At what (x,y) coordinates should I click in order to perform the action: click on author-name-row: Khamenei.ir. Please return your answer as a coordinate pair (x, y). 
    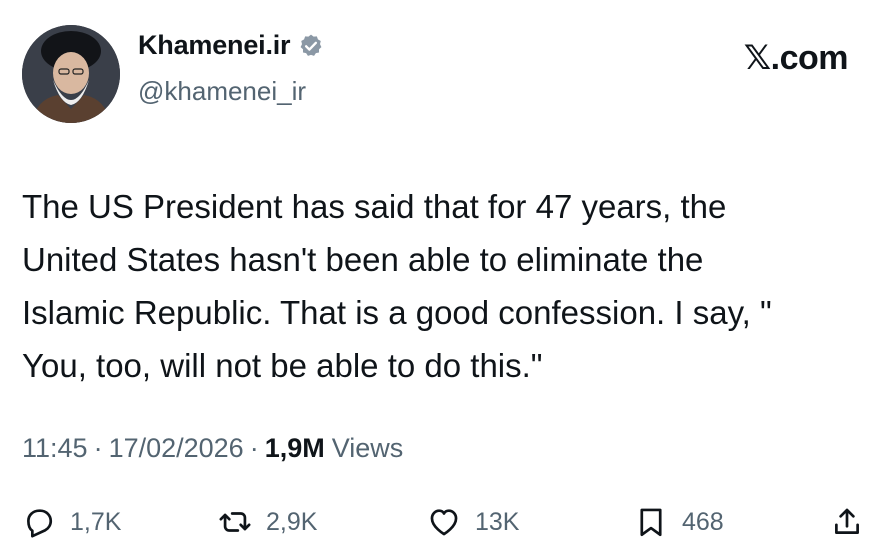
    Looking at the image, I should click on (231, 45).